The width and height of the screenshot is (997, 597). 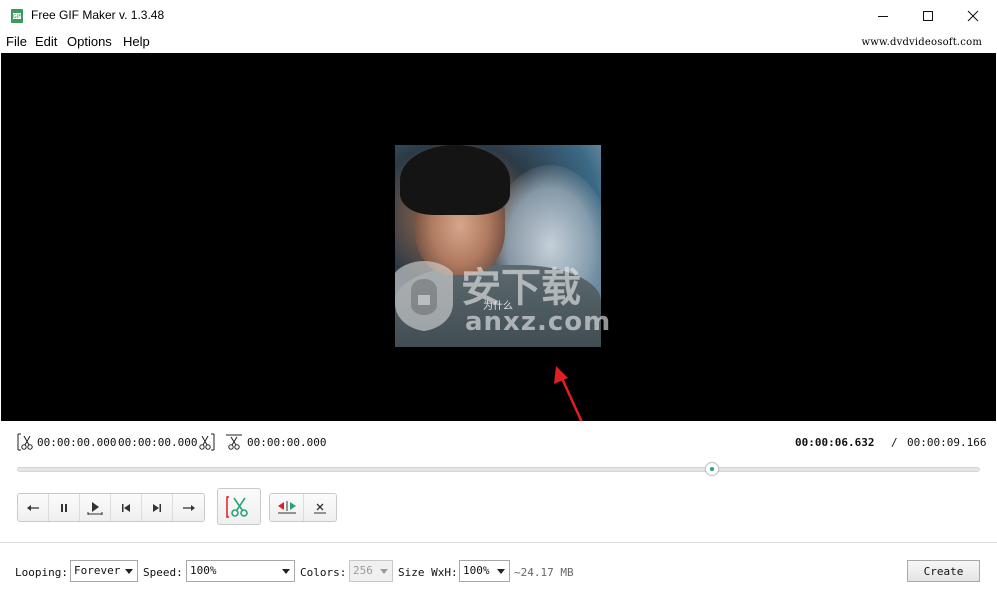 I want to click on speed-label: Speed:, so click(x=163, y=572).